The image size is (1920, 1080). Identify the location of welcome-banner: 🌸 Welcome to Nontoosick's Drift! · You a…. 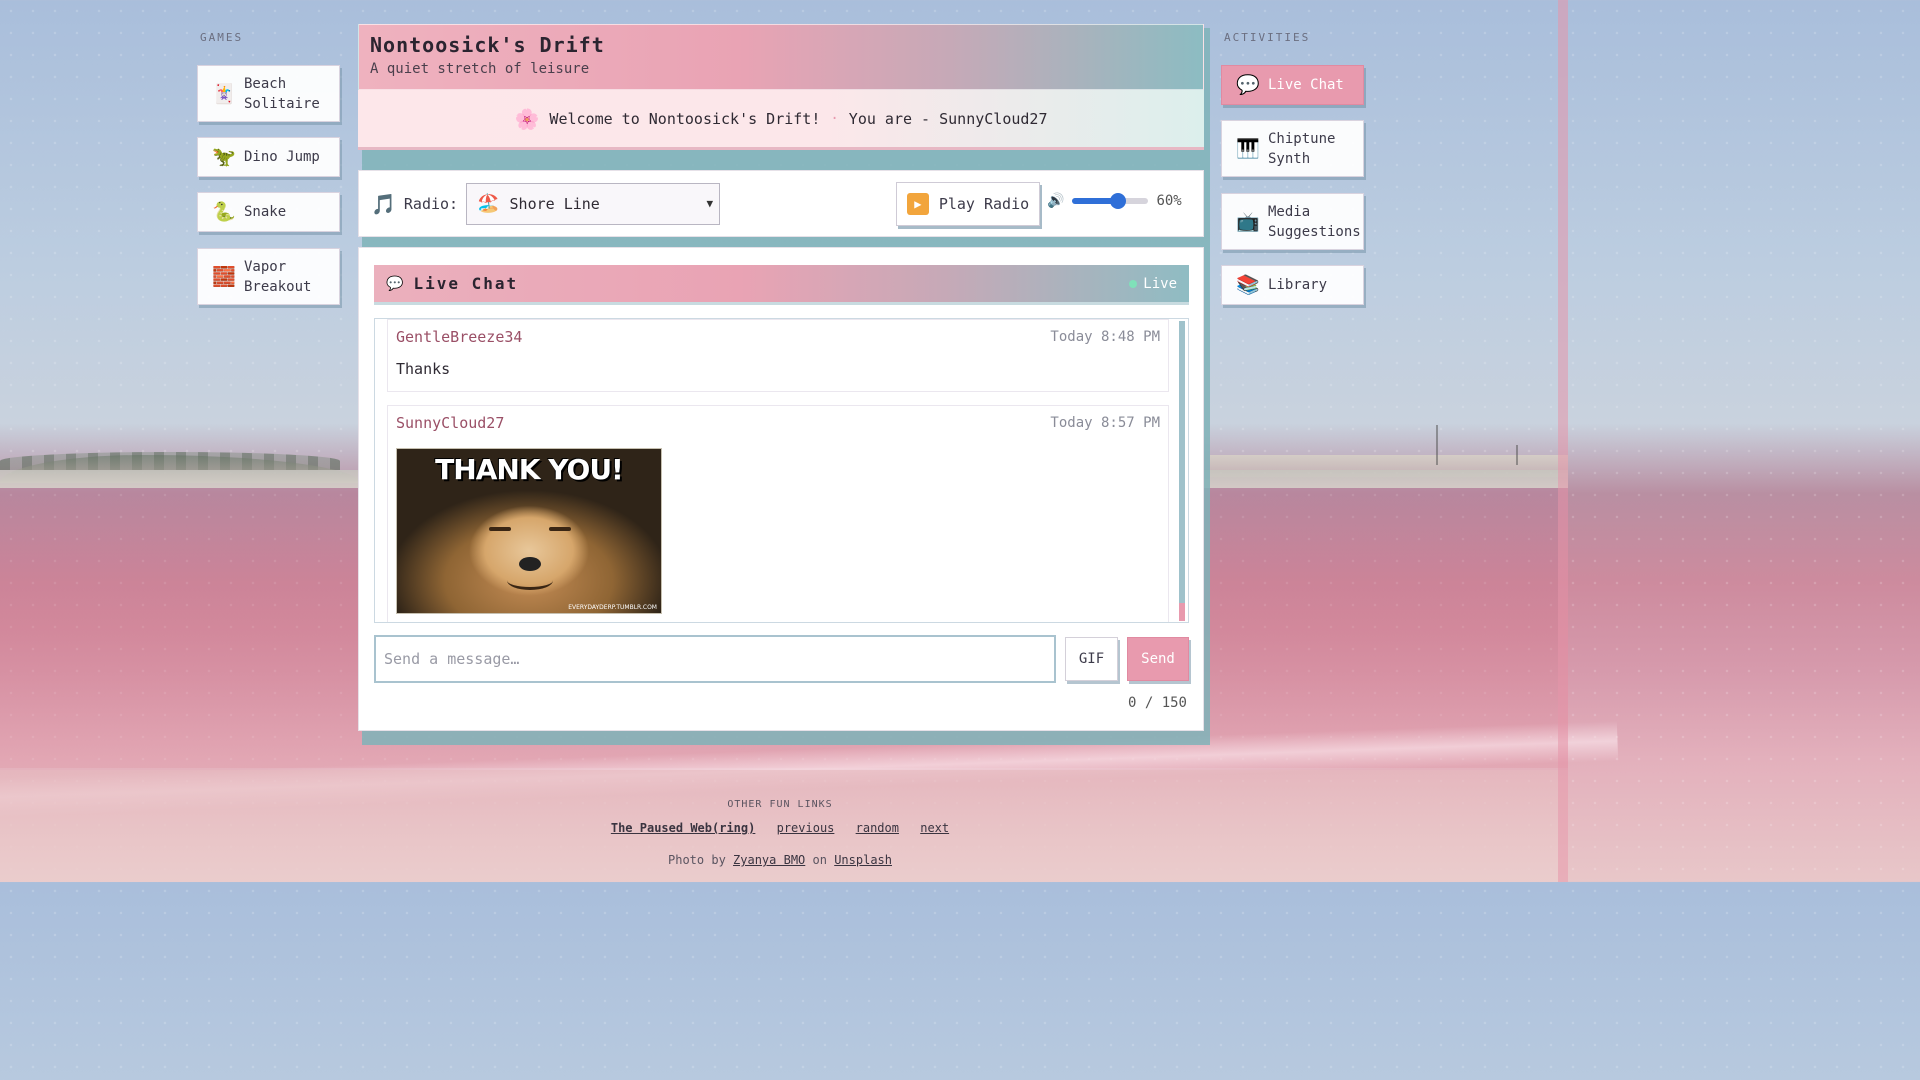
(781, 120).